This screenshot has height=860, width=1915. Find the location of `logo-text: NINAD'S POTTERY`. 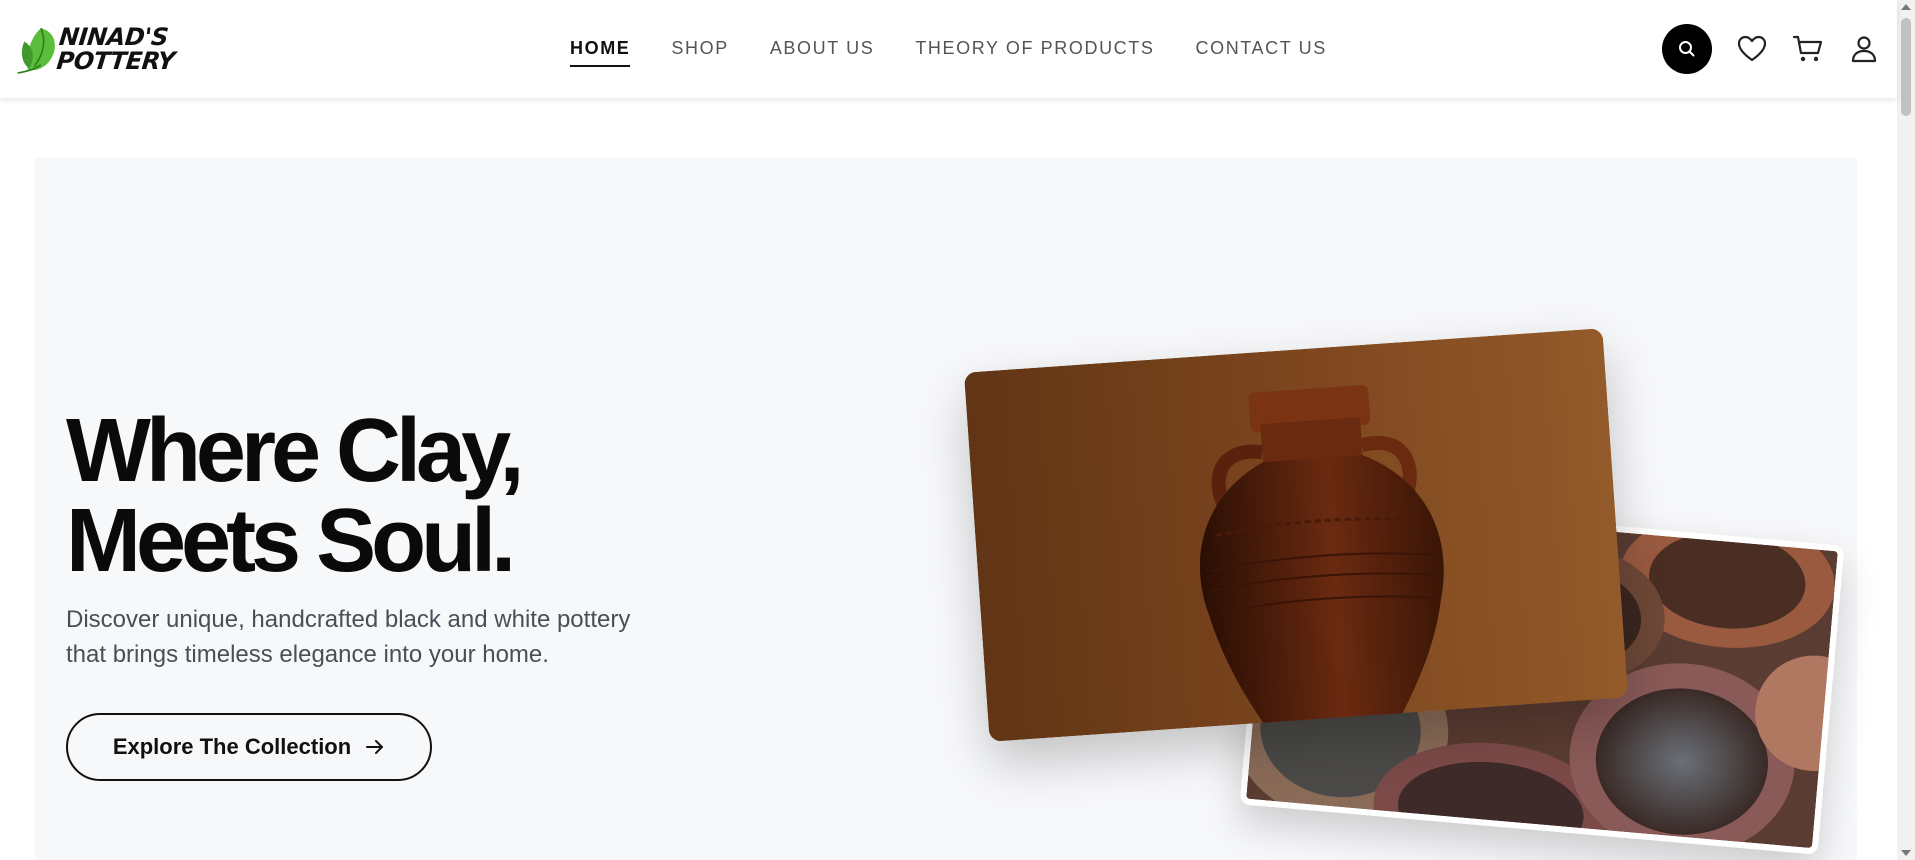

logo-text: NINAD'S POTTERY is located at coordinates (116, 49).